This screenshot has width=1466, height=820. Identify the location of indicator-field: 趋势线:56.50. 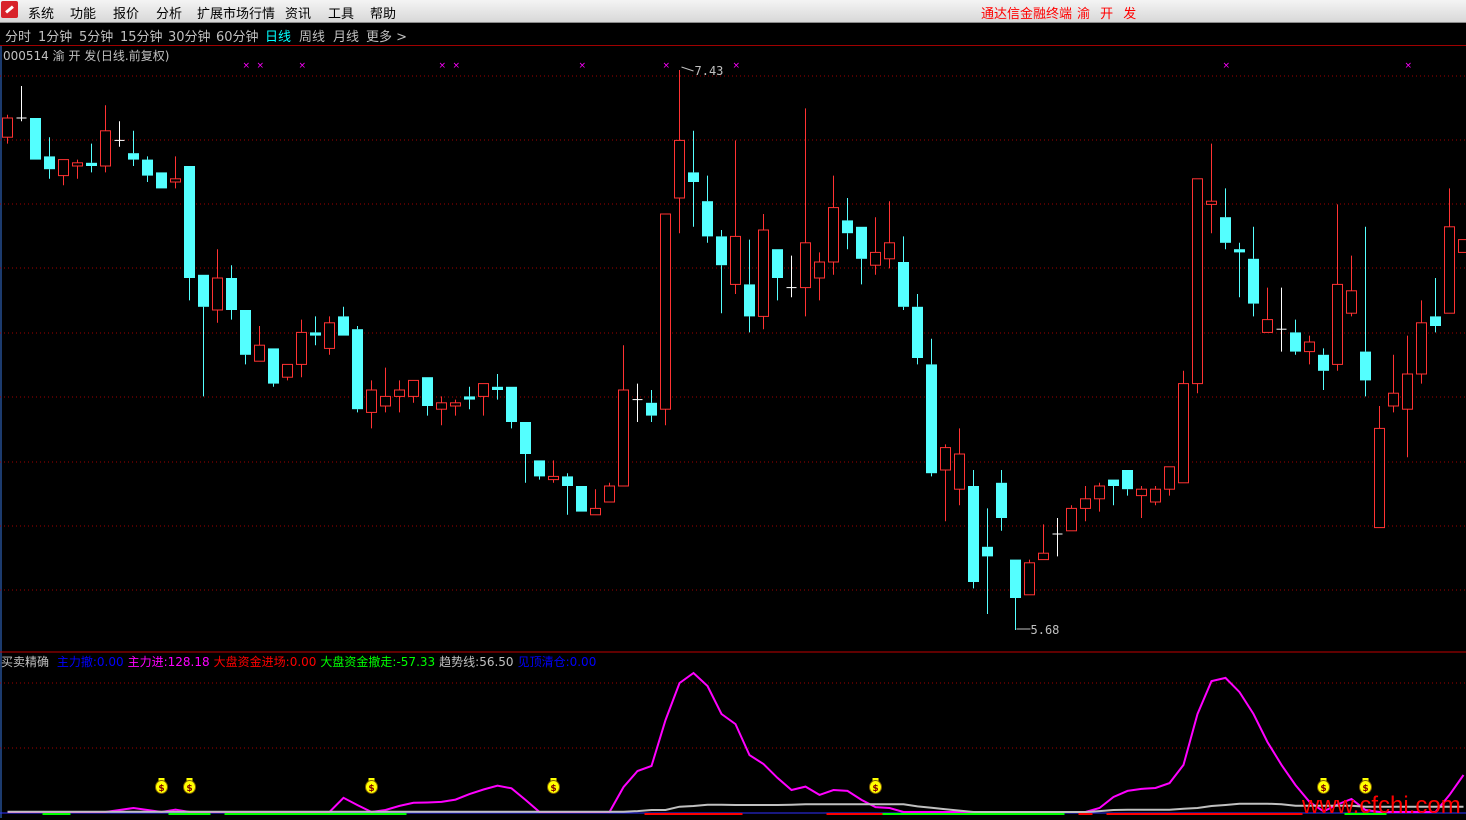
(476, 662).